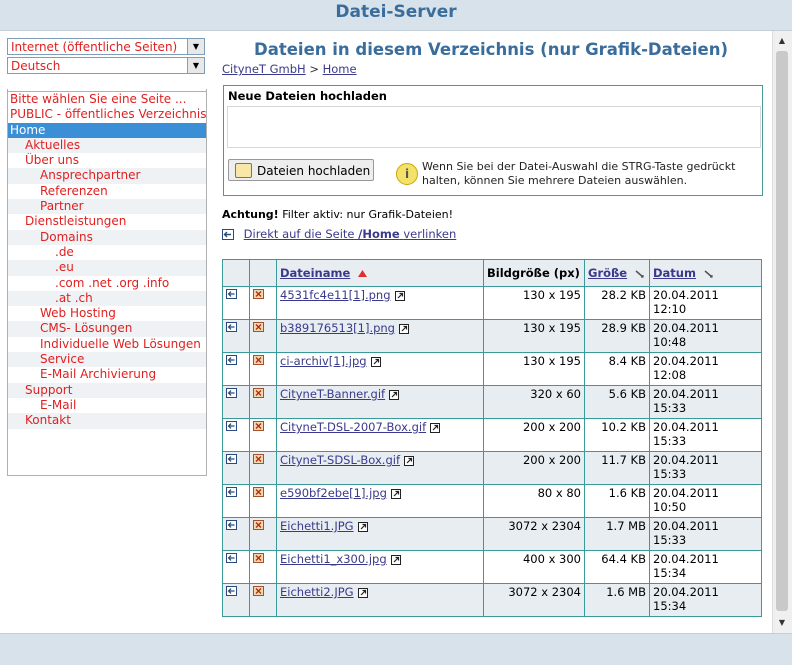 This screenshot has width=792, height=665. Describe the element at coordinates (107, 268) in the screenshot. I see `sidebar-item: .eu` at that location.